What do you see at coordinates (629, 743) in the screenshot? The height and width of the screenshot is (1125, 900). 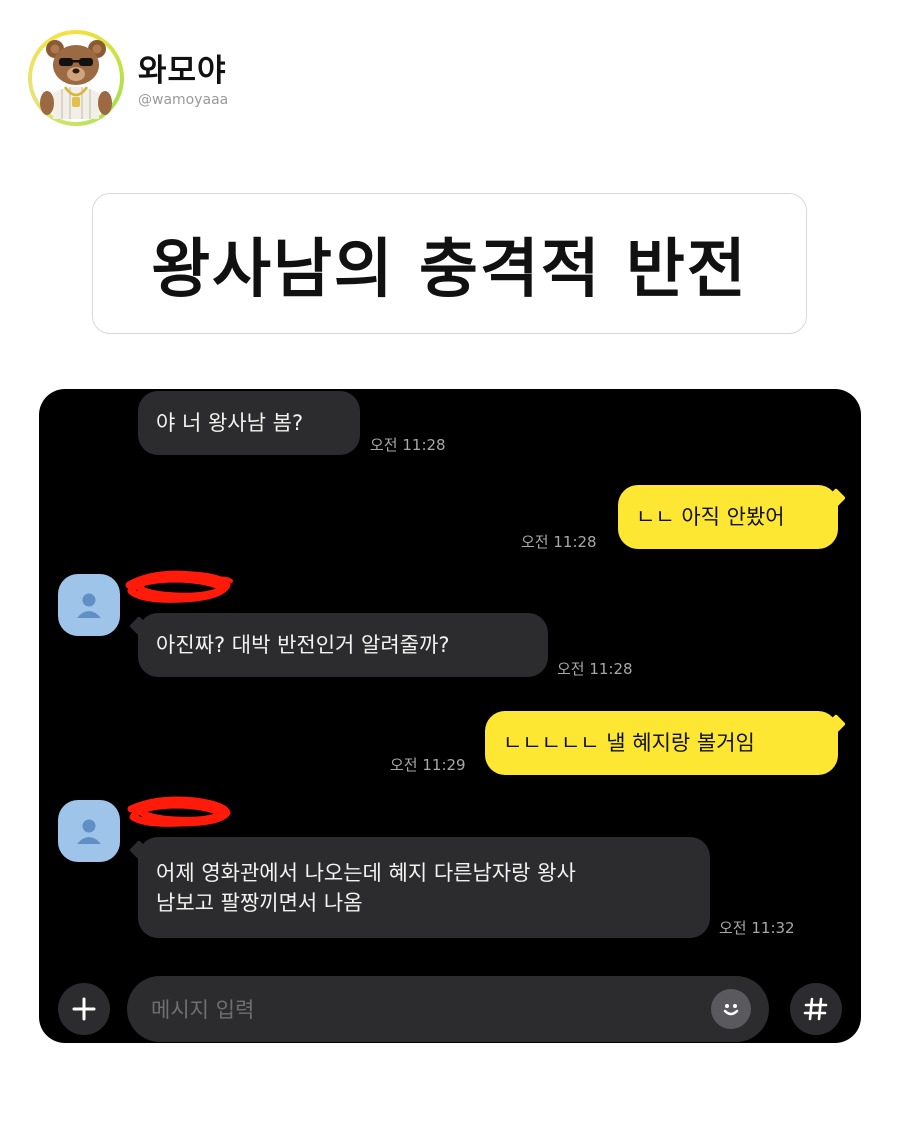 I see `message-text: ㄴㄴㄴㄴㄴ 낼 혜지랑 볼거임` at bounding box center [629, 743].